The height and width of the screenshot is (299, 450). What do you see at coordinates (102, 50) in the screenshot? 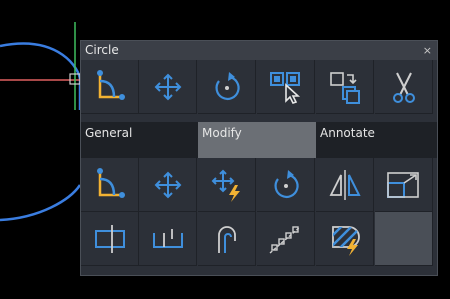
I see `panel-title: Circle` at bounding box center [102, 50].